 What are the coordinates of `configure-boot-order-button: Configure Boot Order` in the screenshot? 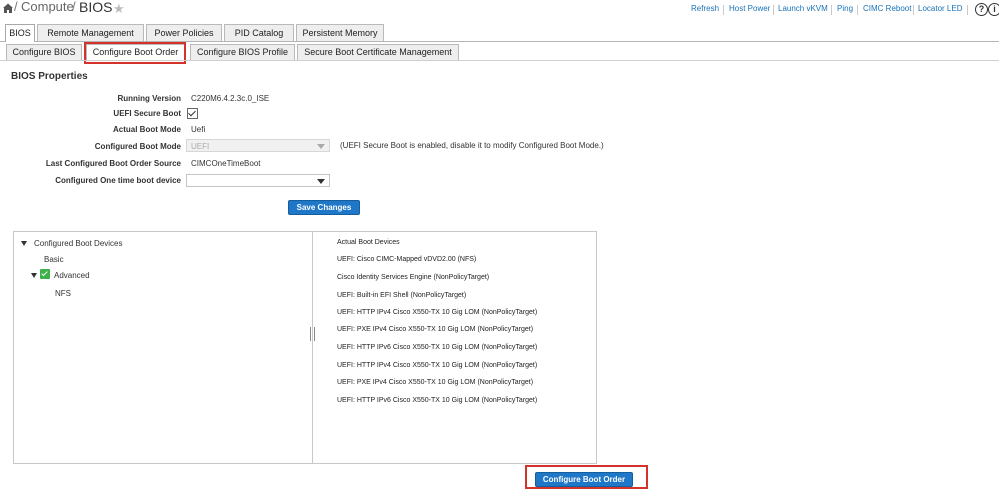 It's located at (584, 479).